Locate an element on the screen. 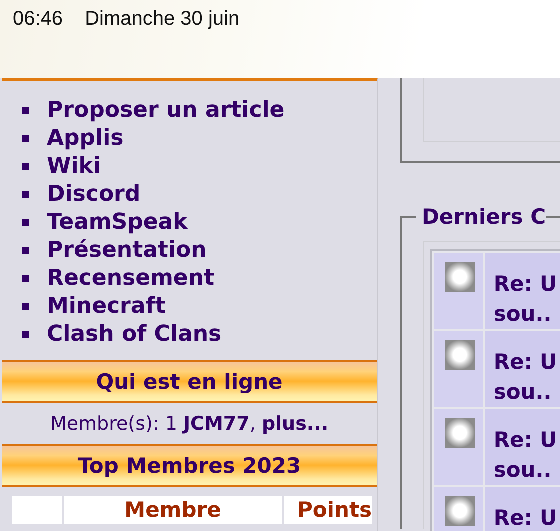 Image resolution: width=560 pixels, height=531 pixels. date-label: Dimanche 30 juin is located at coordinates (162, 19).